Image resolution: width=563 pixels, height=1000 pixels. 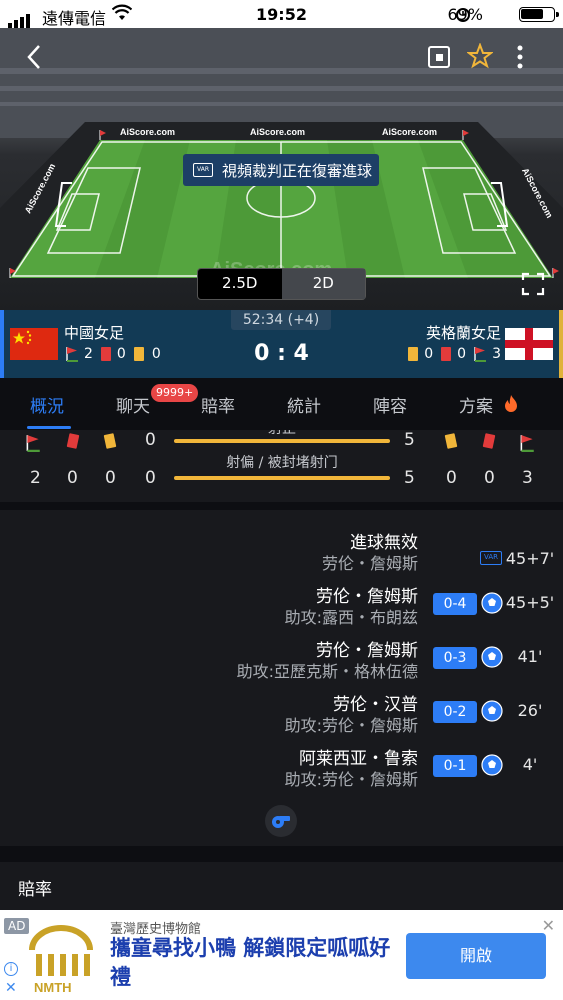 I want to click on stat-home-shots-on: 0, so click(x=150, y=440).